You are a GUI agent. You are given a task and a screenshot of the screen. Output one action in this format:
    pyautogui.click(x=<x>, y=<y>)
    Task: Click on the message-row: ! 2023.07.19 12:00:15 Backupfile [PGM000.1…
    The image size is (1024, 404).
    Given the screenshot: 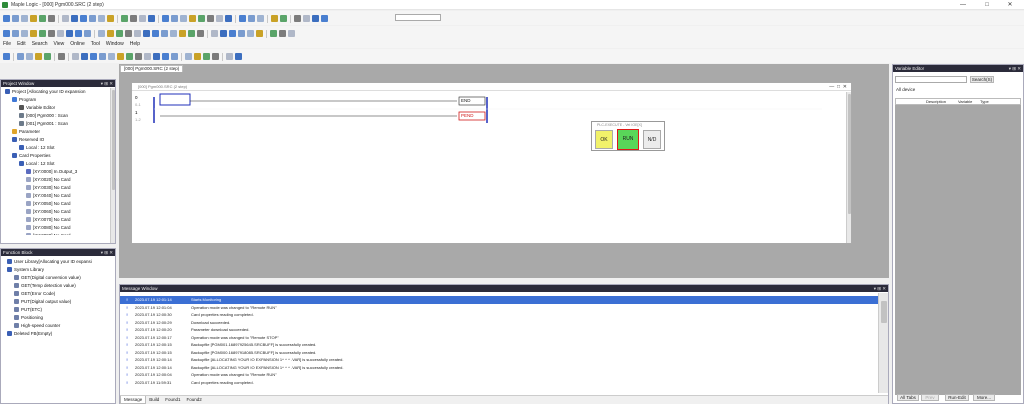 What is the action you would take?
    pyautogui.click(x=499, y=353)
    